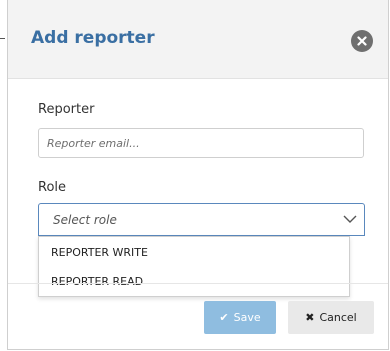 This screenshot has width=390, height=351. Describe the element at coordinates (201, 143) in the screenshot. I see `reporter-email-input` at that location.